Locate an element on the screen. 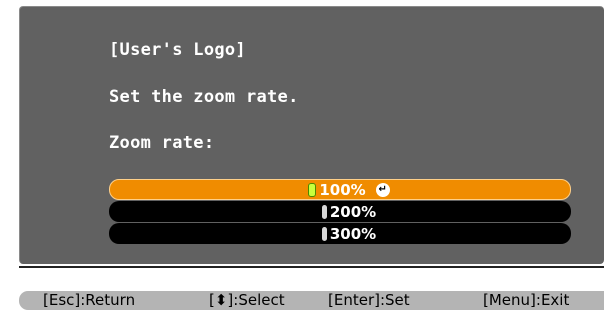 The height and width of the screenshot is (317, 604). dialog-title: [User's Logo] is located at coordinates (177, 50).